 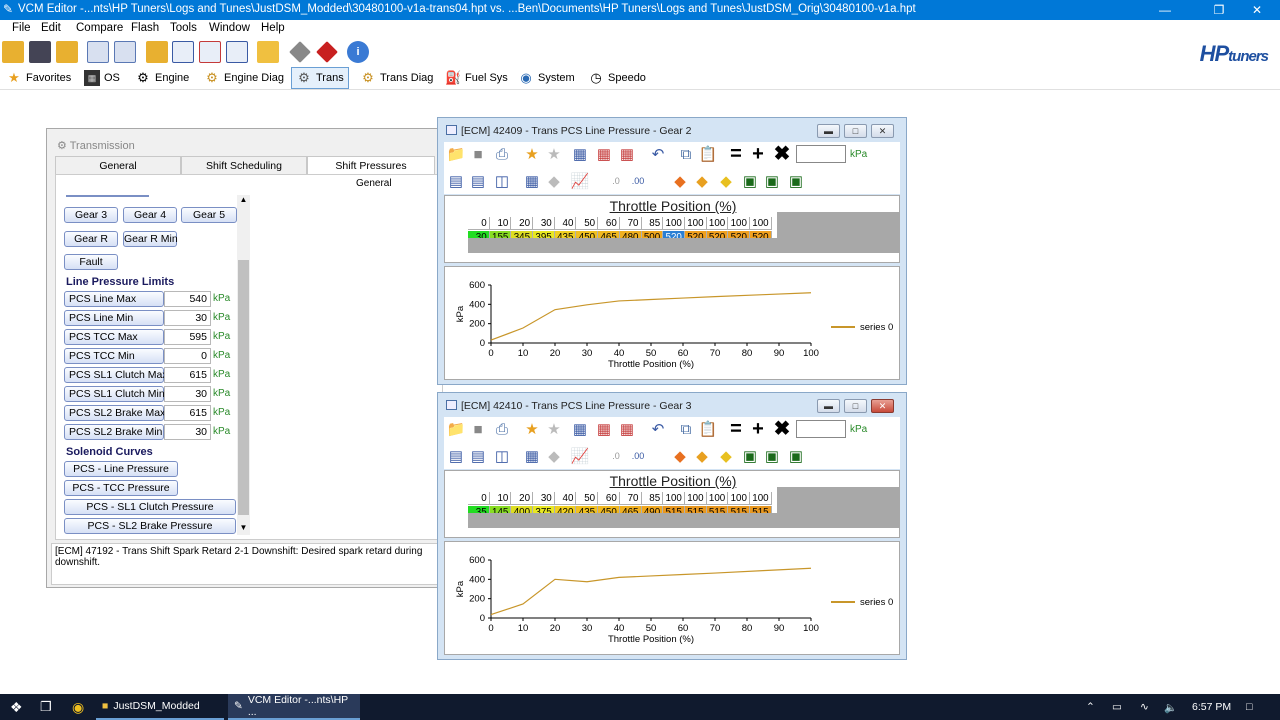 What do you see at coordinates (244, 165) in the screenshot?
I see `tab-shift-scheduling: Shift Scheduling` at bounding box center [244, 165].